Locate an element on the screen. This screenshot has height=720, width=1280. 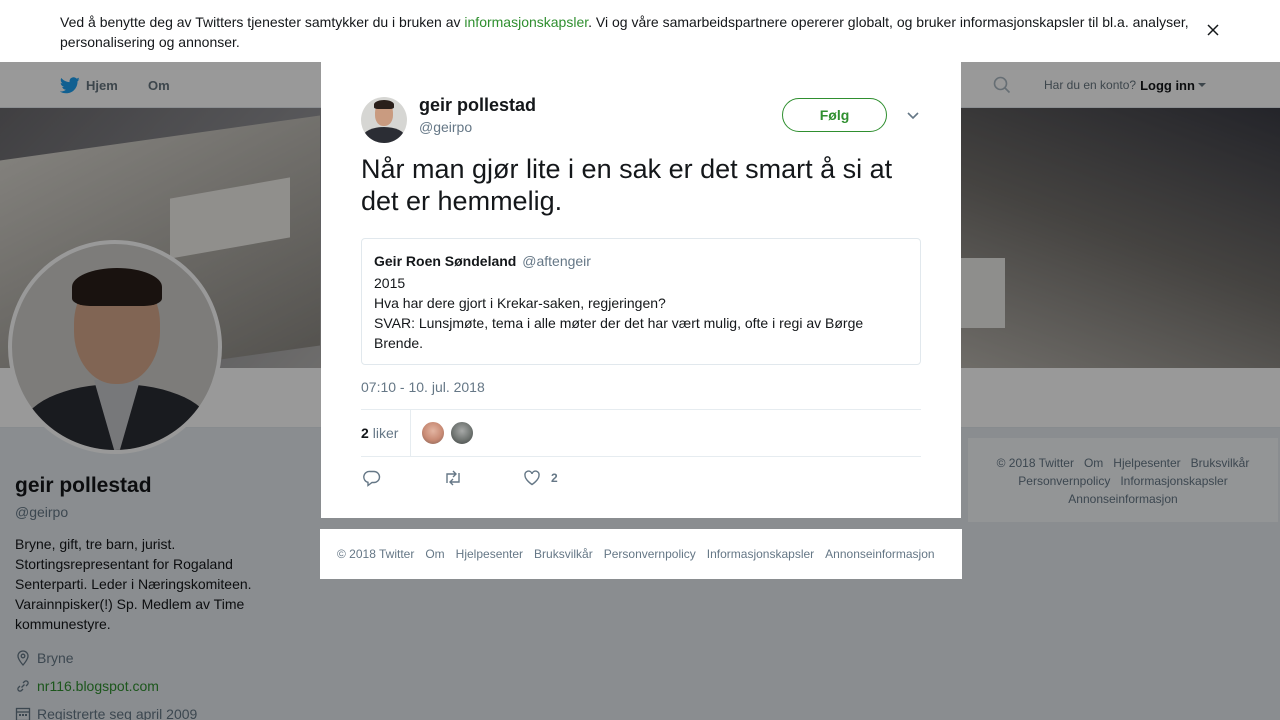
footer-copyright: © 2018 Twitter is located at coordinates (376, 554).